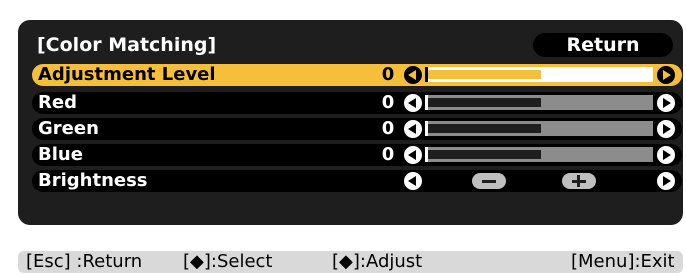  Describe the element at coordinates (60, 154) in the screenshot. I see `row-label: Blue` at that location.